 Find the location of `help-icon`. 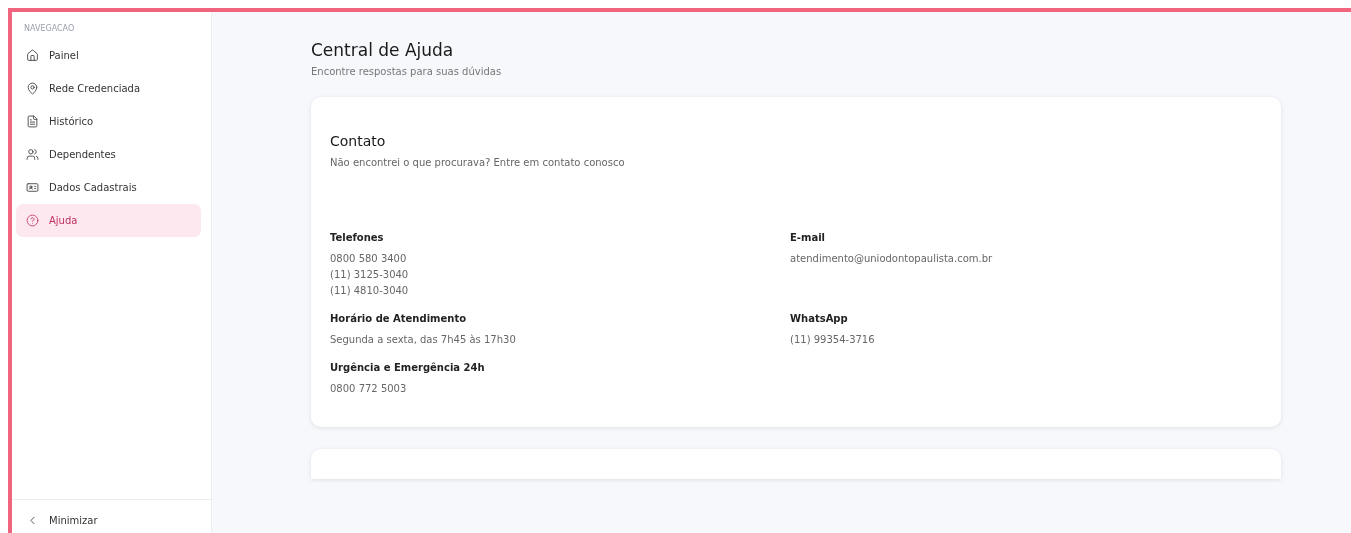

help-icon is located at coordinates (32, 220).